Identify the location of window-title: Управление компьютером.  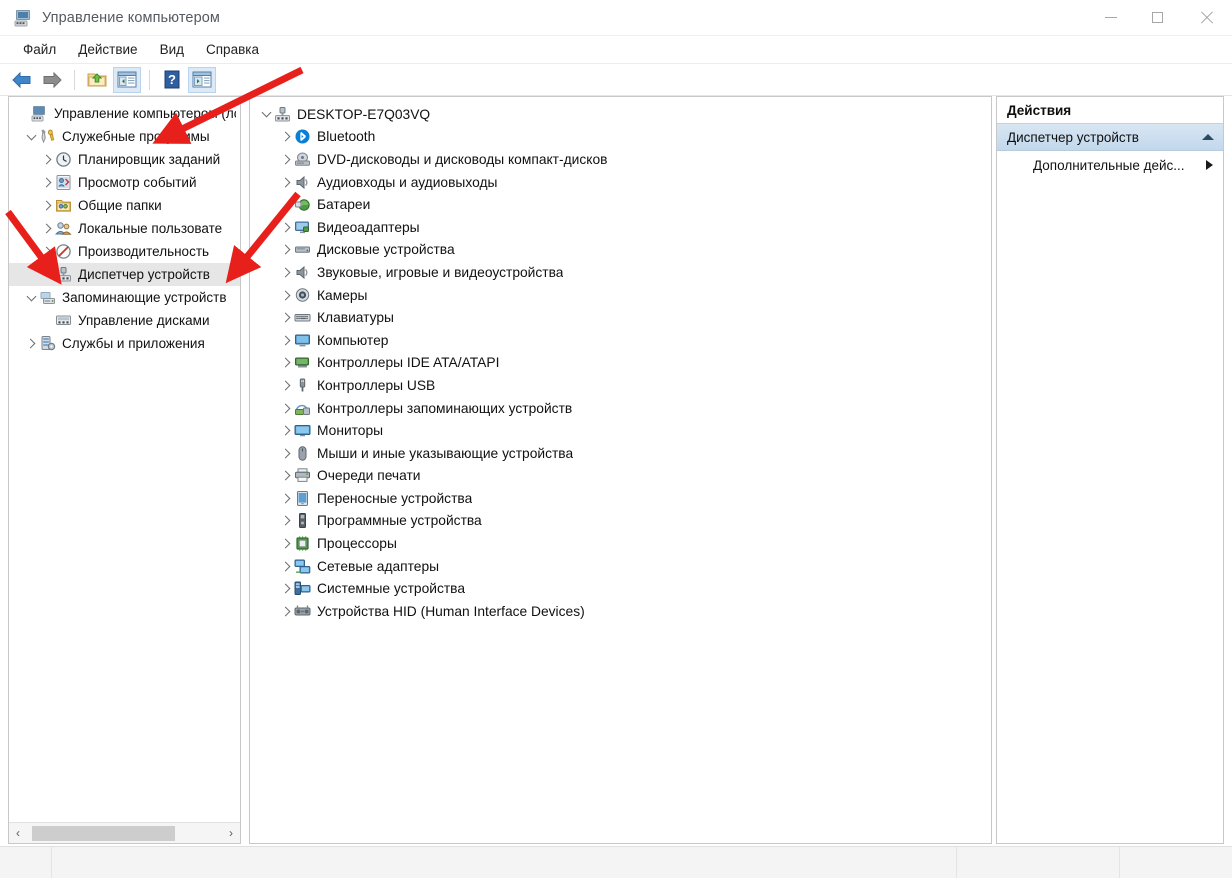
(131, 17).